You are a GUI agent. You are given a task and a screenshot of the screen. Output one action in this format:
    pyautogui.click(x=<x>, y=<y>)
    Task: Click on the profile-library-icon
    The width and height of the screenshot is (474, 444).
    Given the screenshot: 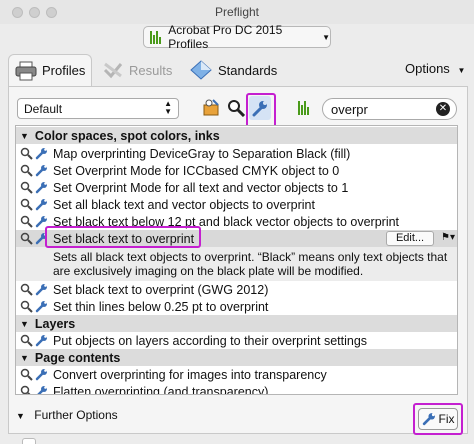 What is the action you would take?
    pyautogui.click(x=156, y=37)
    